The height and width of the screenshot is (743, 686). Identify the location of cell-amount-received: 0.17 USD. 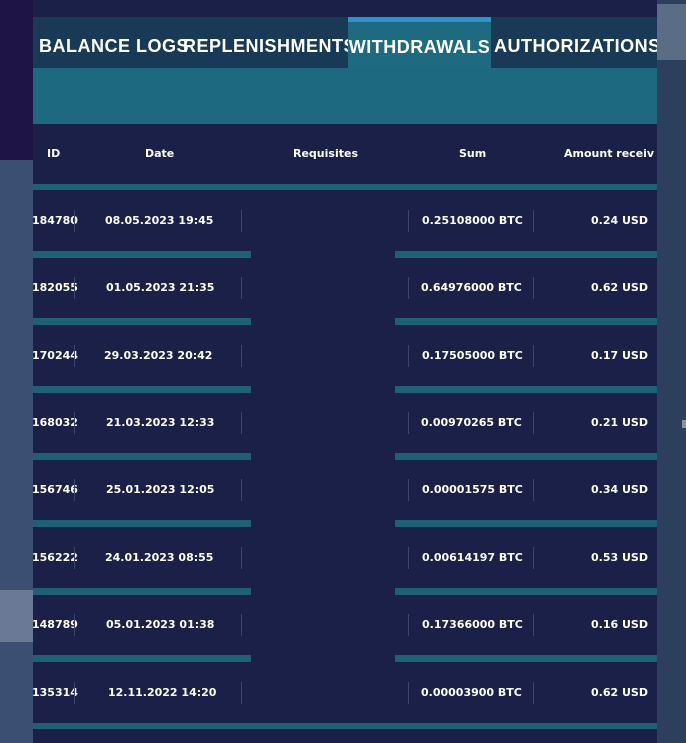
(619, 355).